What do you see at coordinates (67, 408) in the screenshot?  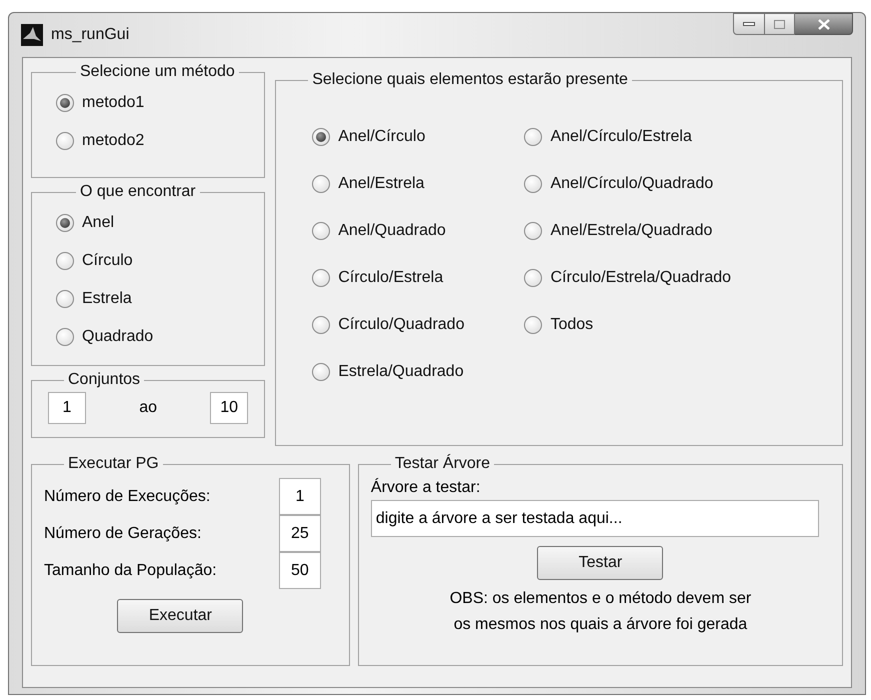 I see `set-start-field: 1` at bounding box center [67, 408].